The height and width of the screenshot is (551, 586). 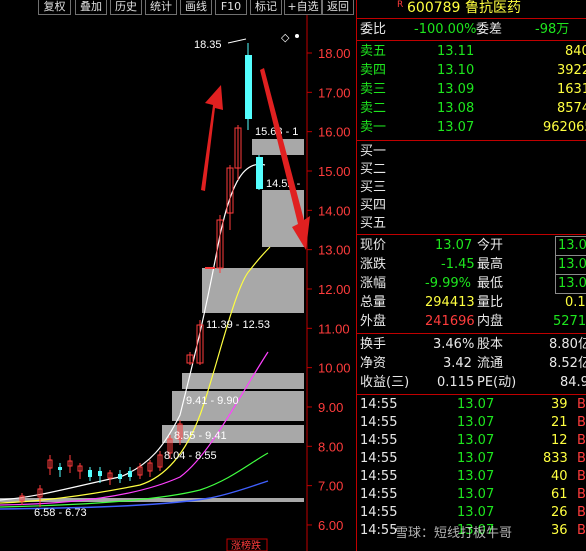 I want to click on weicha-label: 委差, so click(x=489, y=29).